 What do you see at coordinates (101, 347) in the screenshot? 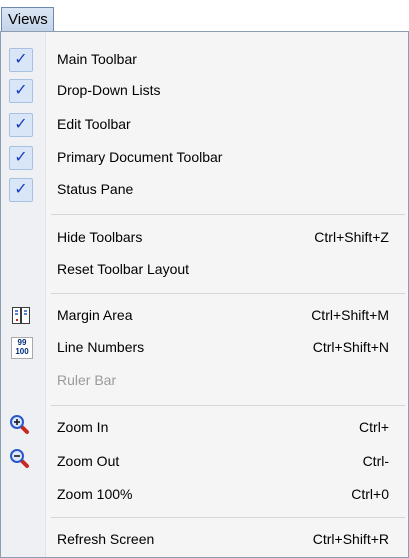
I see `menu-item-label: Line Numbers` at bounding box center [101, 347].